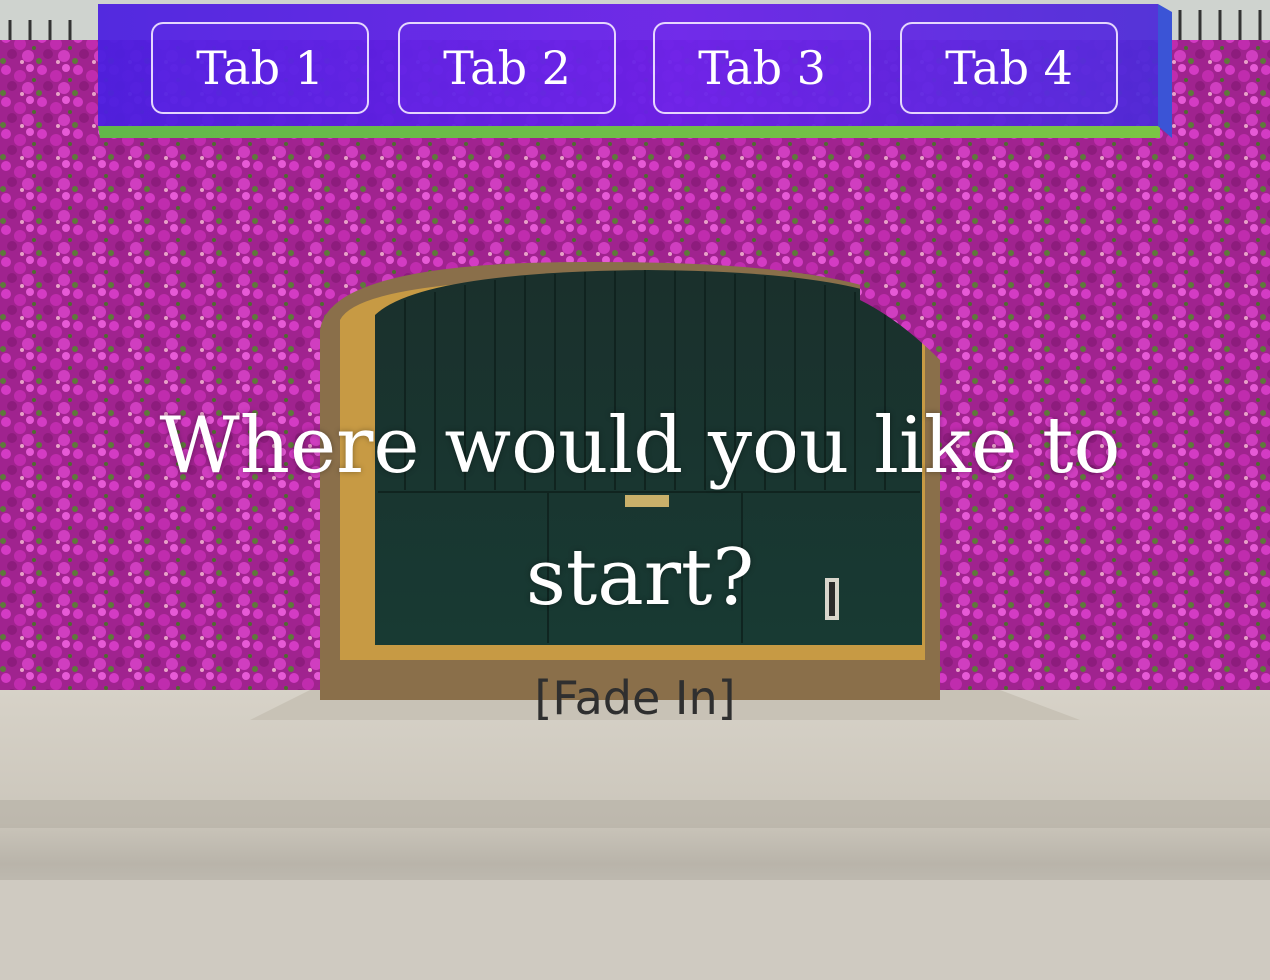 The width and height of the screenshot is (1270, 980). Describe the element at coordinates (1009, 68) in the screenshot. I see `tab-4: Tab 4` at that location.